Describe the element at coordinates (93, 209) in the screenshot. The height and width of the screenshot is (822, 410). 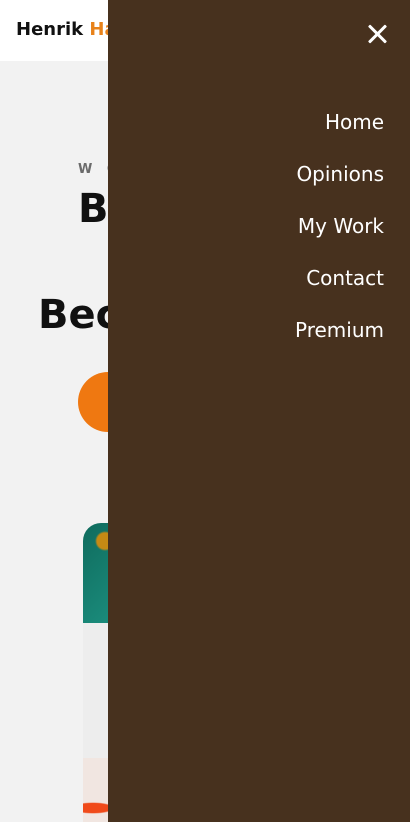
I see `hero-title-line1: B` at that location.